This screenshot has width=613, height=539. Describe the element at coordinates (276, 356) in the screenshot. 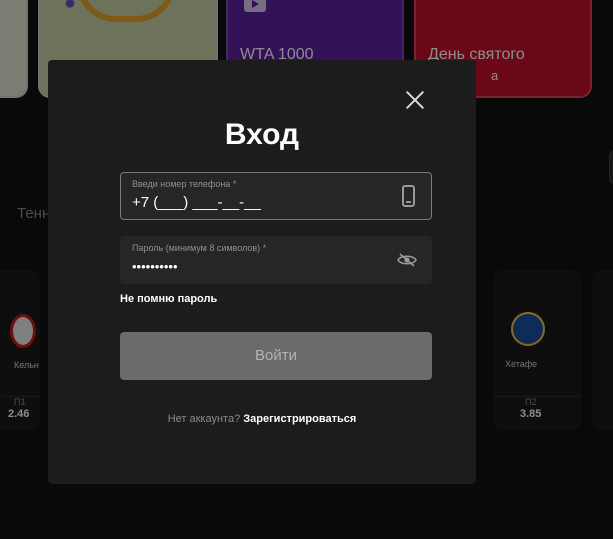

I see `login-button: Войти` at that location.